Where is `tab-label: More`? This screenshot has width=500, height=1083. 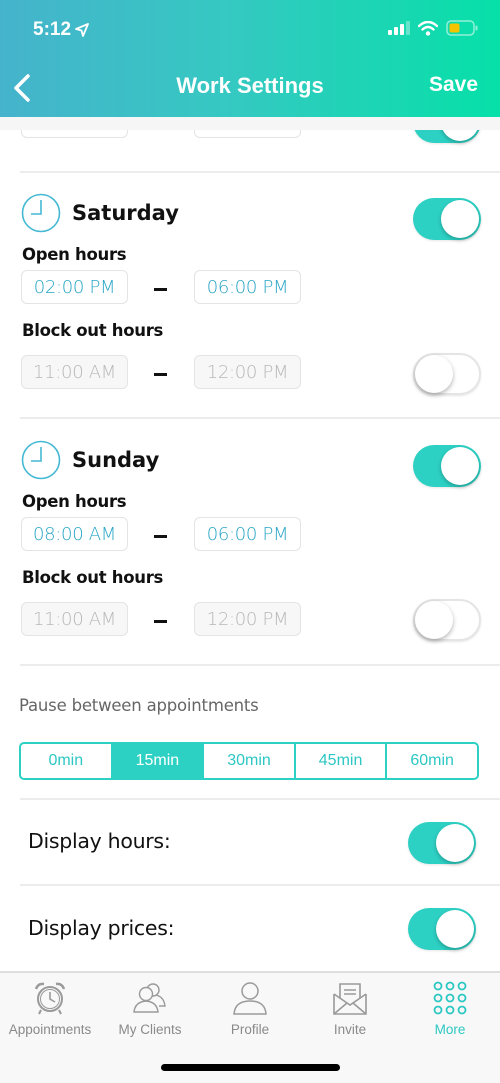 tab-label: More is located at coordinates (450, 1029).